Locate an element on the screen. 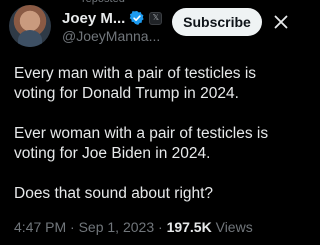 This screenshot has height=245, width=320. affiliation-badge-icon: 𝕏 is located at coordinates (156, 18).